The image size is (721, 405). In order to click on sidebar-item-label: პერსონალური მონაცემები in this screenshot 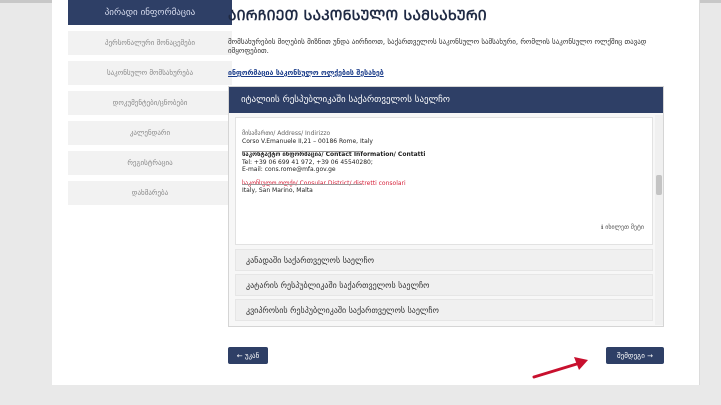, I will do `click(150, 43)`.